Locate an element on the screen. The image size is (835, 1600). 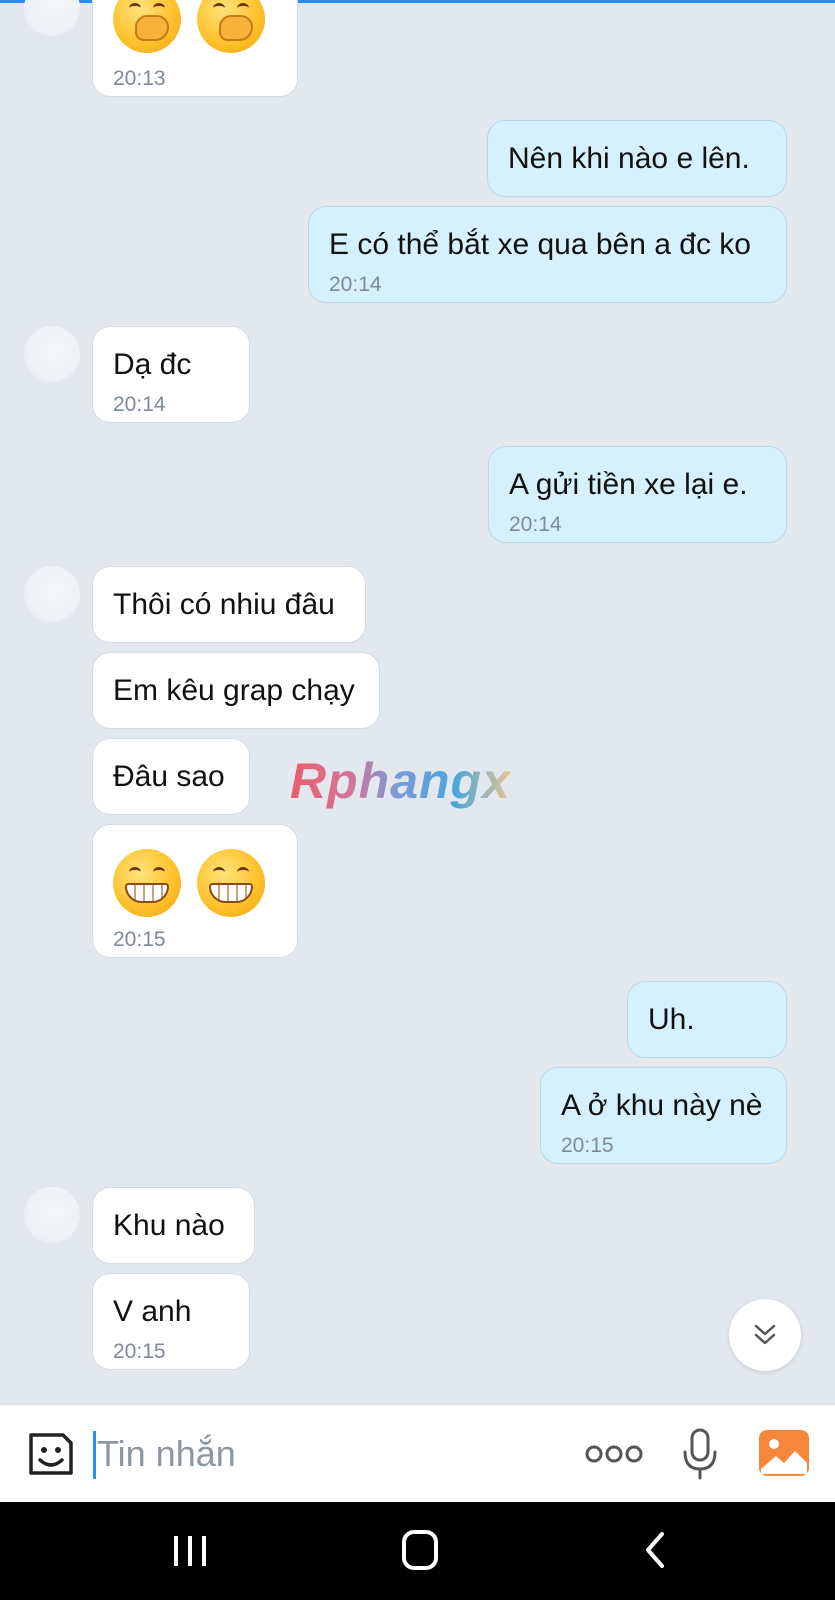
incoming-message-bubble: 20:15 is located at coordinates (195, 891).